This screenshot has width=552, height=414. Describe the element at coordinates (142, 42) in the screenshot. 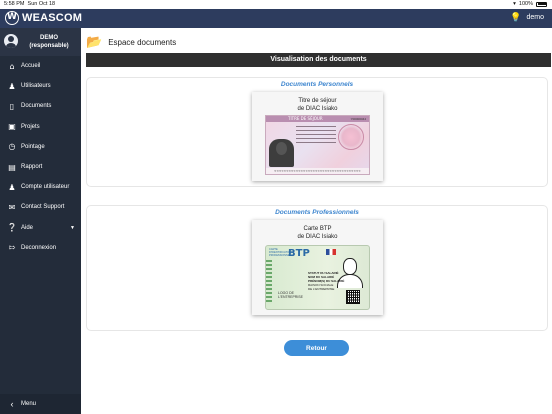

I see `page-title: Espace documents` at that location.